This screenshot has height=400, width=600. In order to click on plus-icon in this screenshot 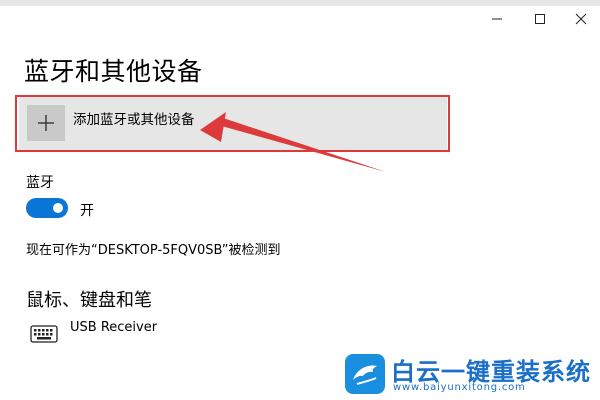, I will do `click(46, 123)`.